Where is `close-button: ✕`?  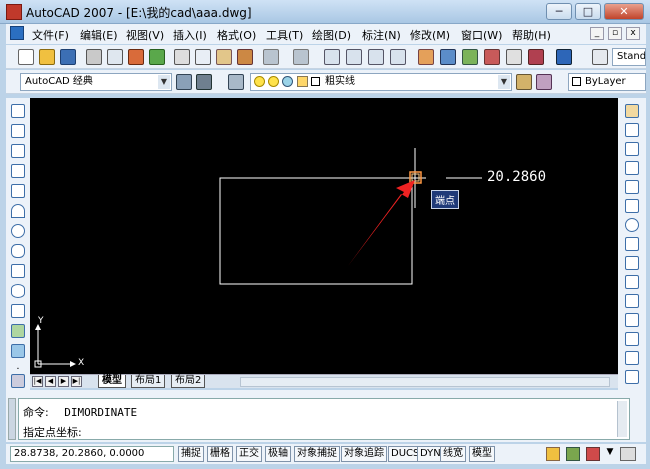 close-button: ✕ is located at coordinates (624, 11).